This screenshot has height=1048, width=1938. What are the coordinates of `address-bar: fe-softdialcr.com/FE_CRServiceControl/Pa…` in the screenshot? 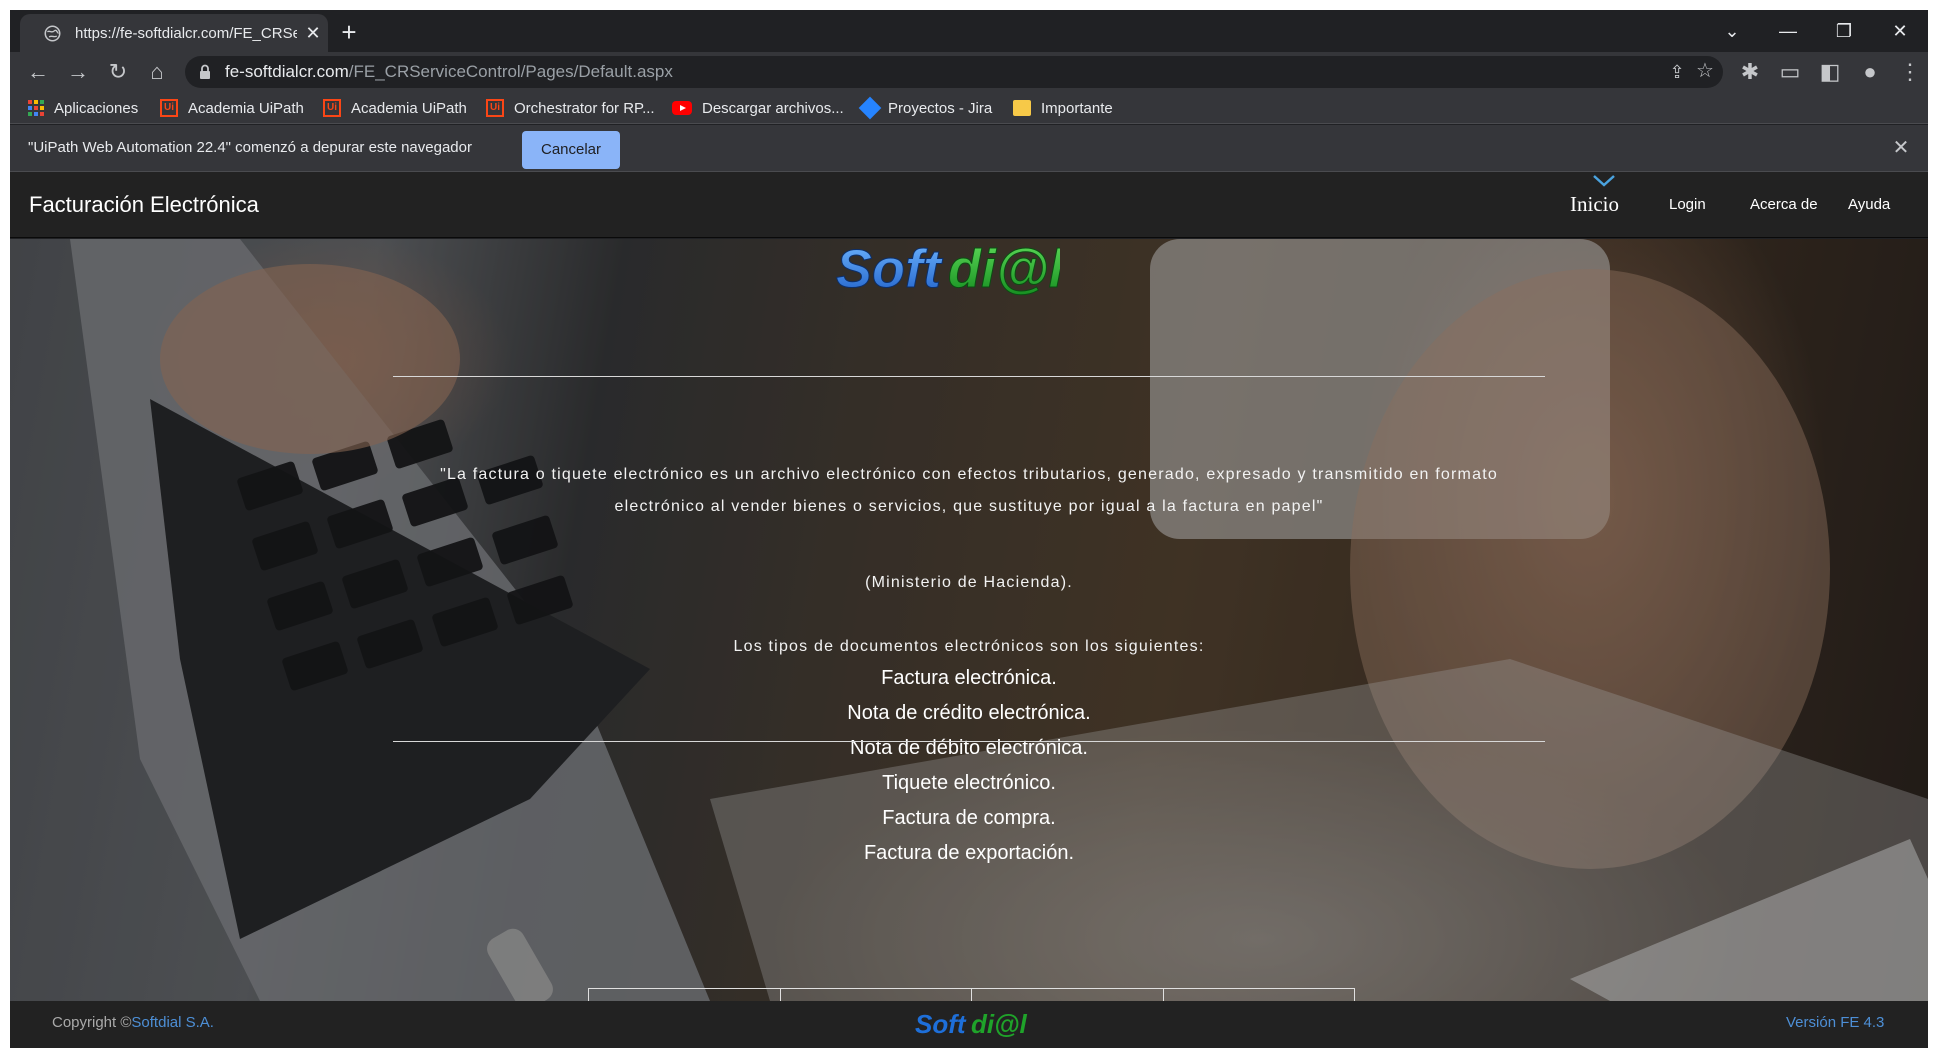 It's located at (954, 72).